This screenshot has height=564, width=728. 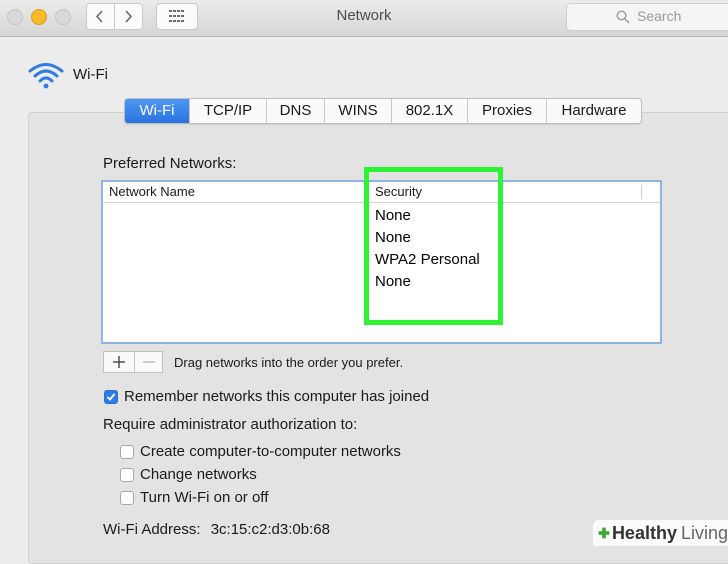 I want to click on change-networks-label: Change networks, so click(x=198, y=474).